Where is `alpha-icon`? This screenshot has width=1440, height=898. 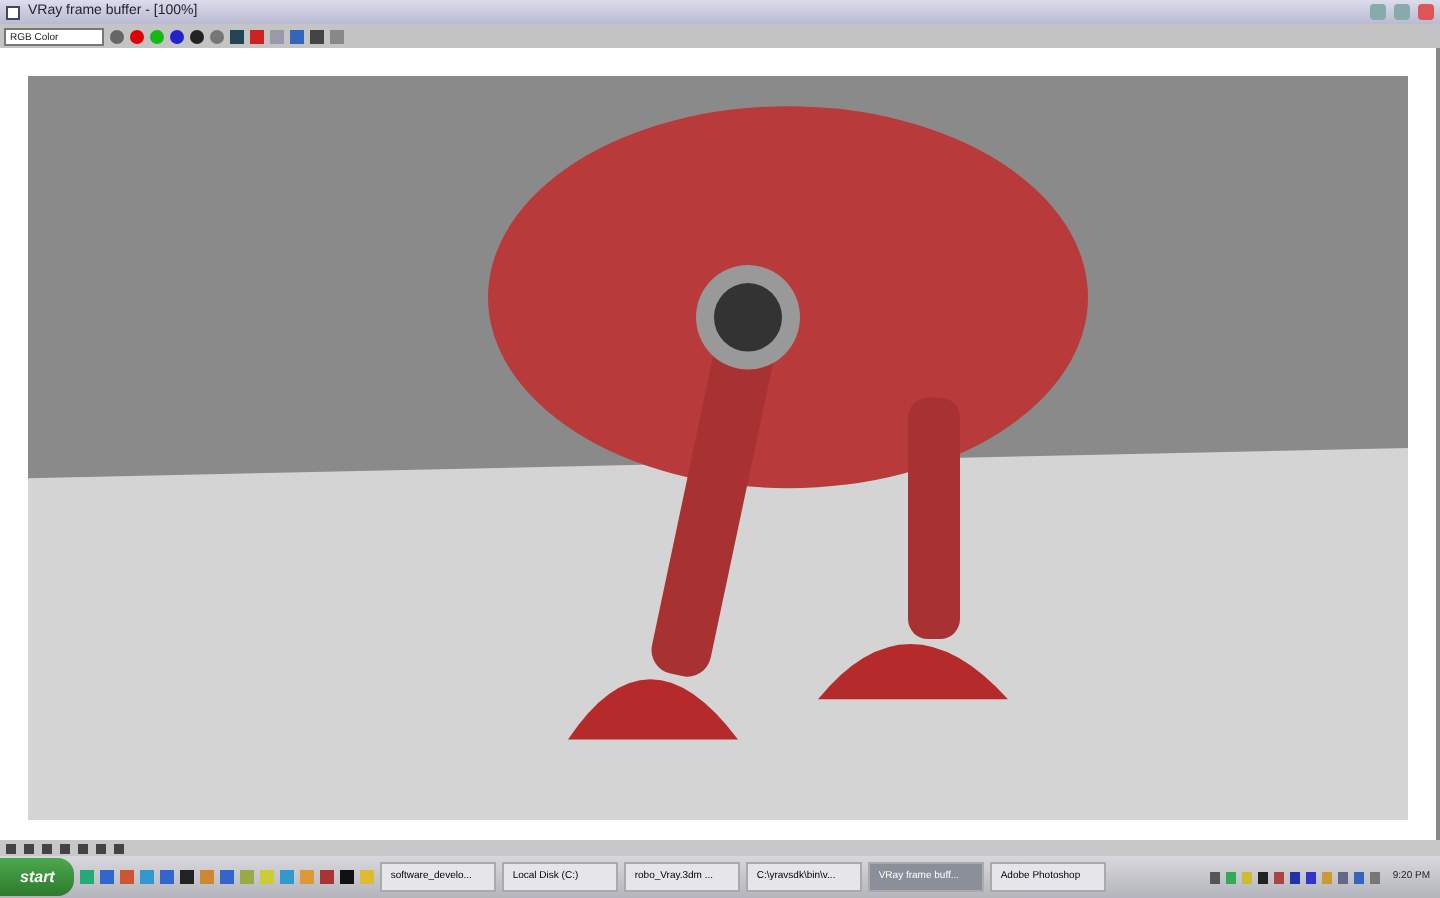
alpha-icon is located at coordinates (197, 36).